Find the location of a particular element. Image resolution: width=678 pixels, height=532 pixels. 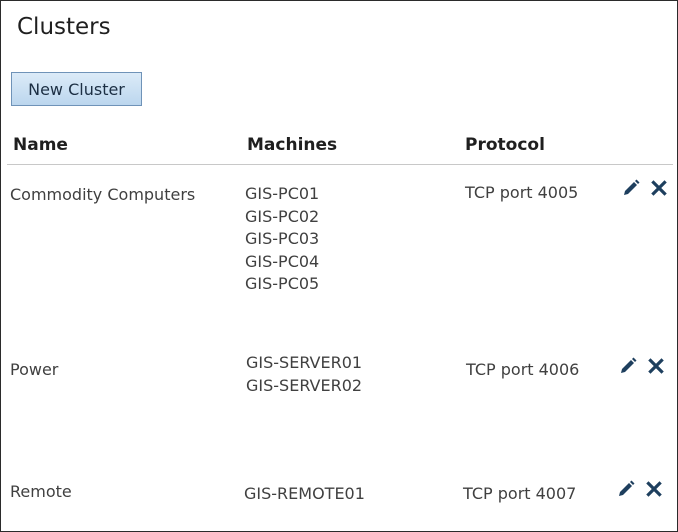

machine-name: GIS-PC02 is located at coordinates (282, 216).